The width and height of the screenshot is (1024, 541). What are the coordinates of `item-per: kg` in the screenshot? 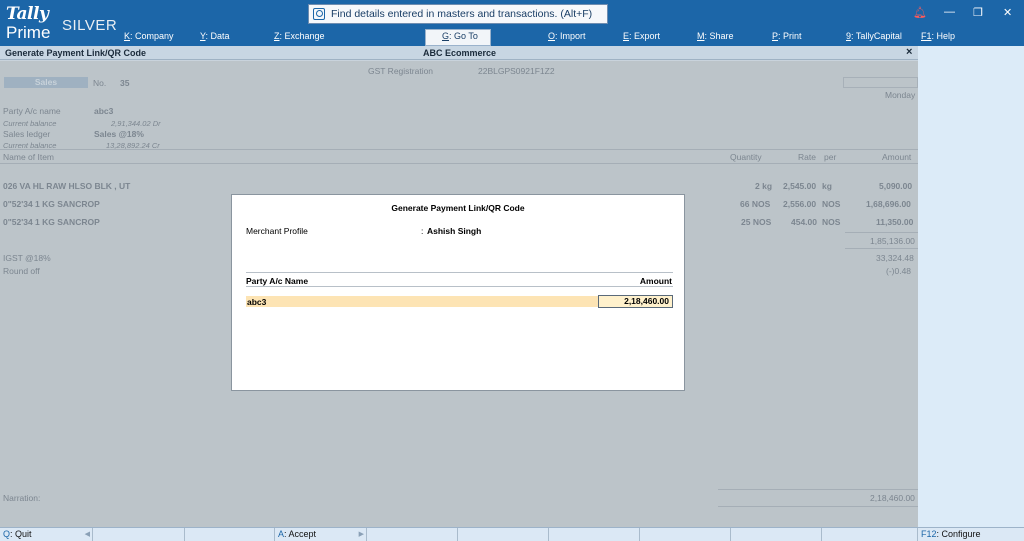 It's located at (827, 186).